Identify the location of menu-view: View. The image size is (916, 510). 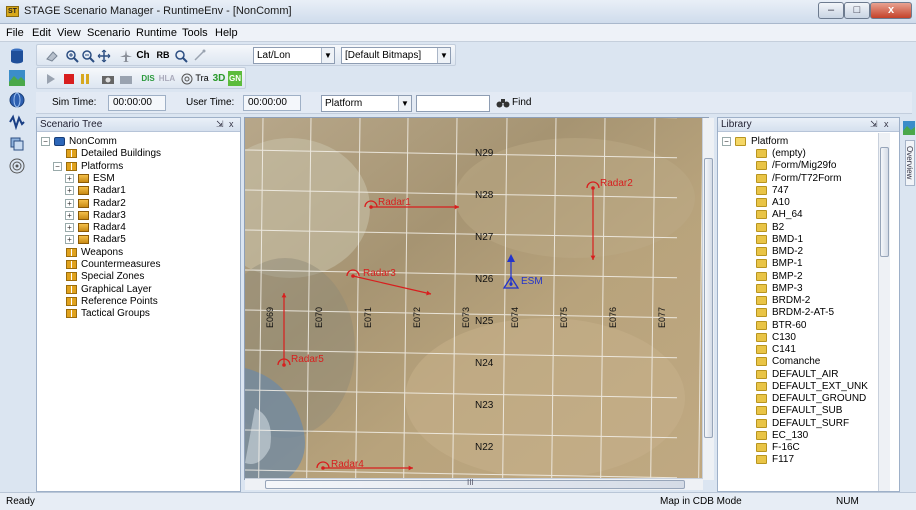
(69, 33).